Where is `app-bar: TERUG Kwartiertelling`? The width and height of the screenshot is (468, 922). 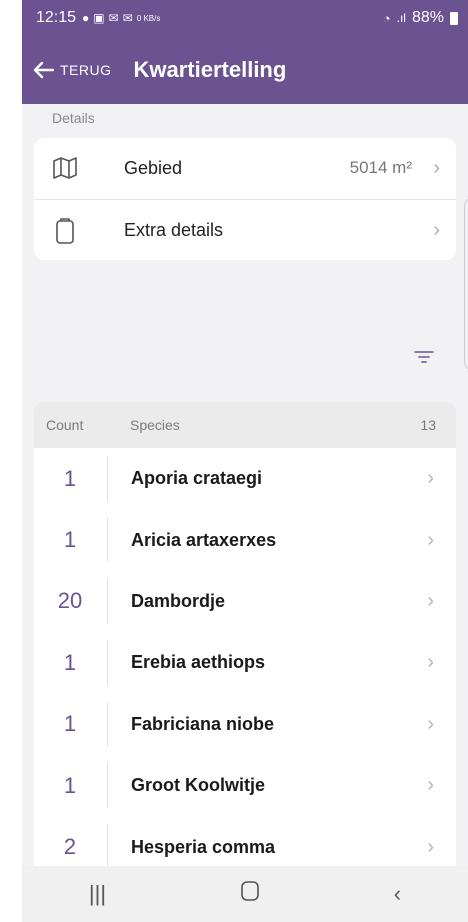 app-bar: TERUG Kwartiertelling is located at coordinates (245, 70).